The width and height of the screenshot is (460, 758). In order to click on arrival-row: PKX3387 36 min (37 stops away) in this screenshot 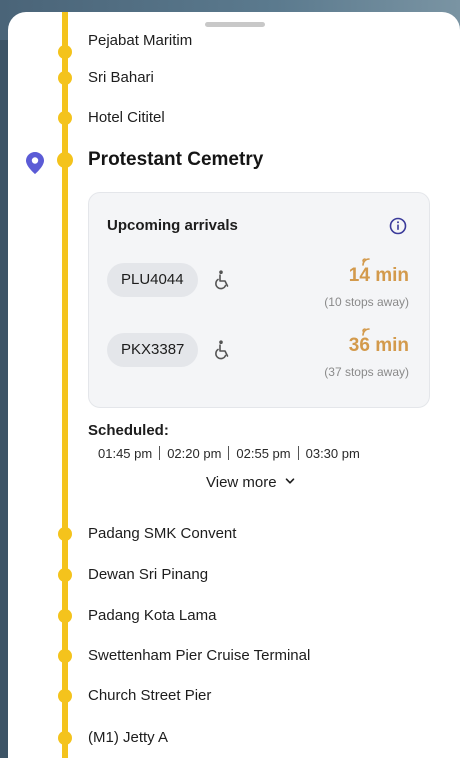, I will do `click(259, 358)`.